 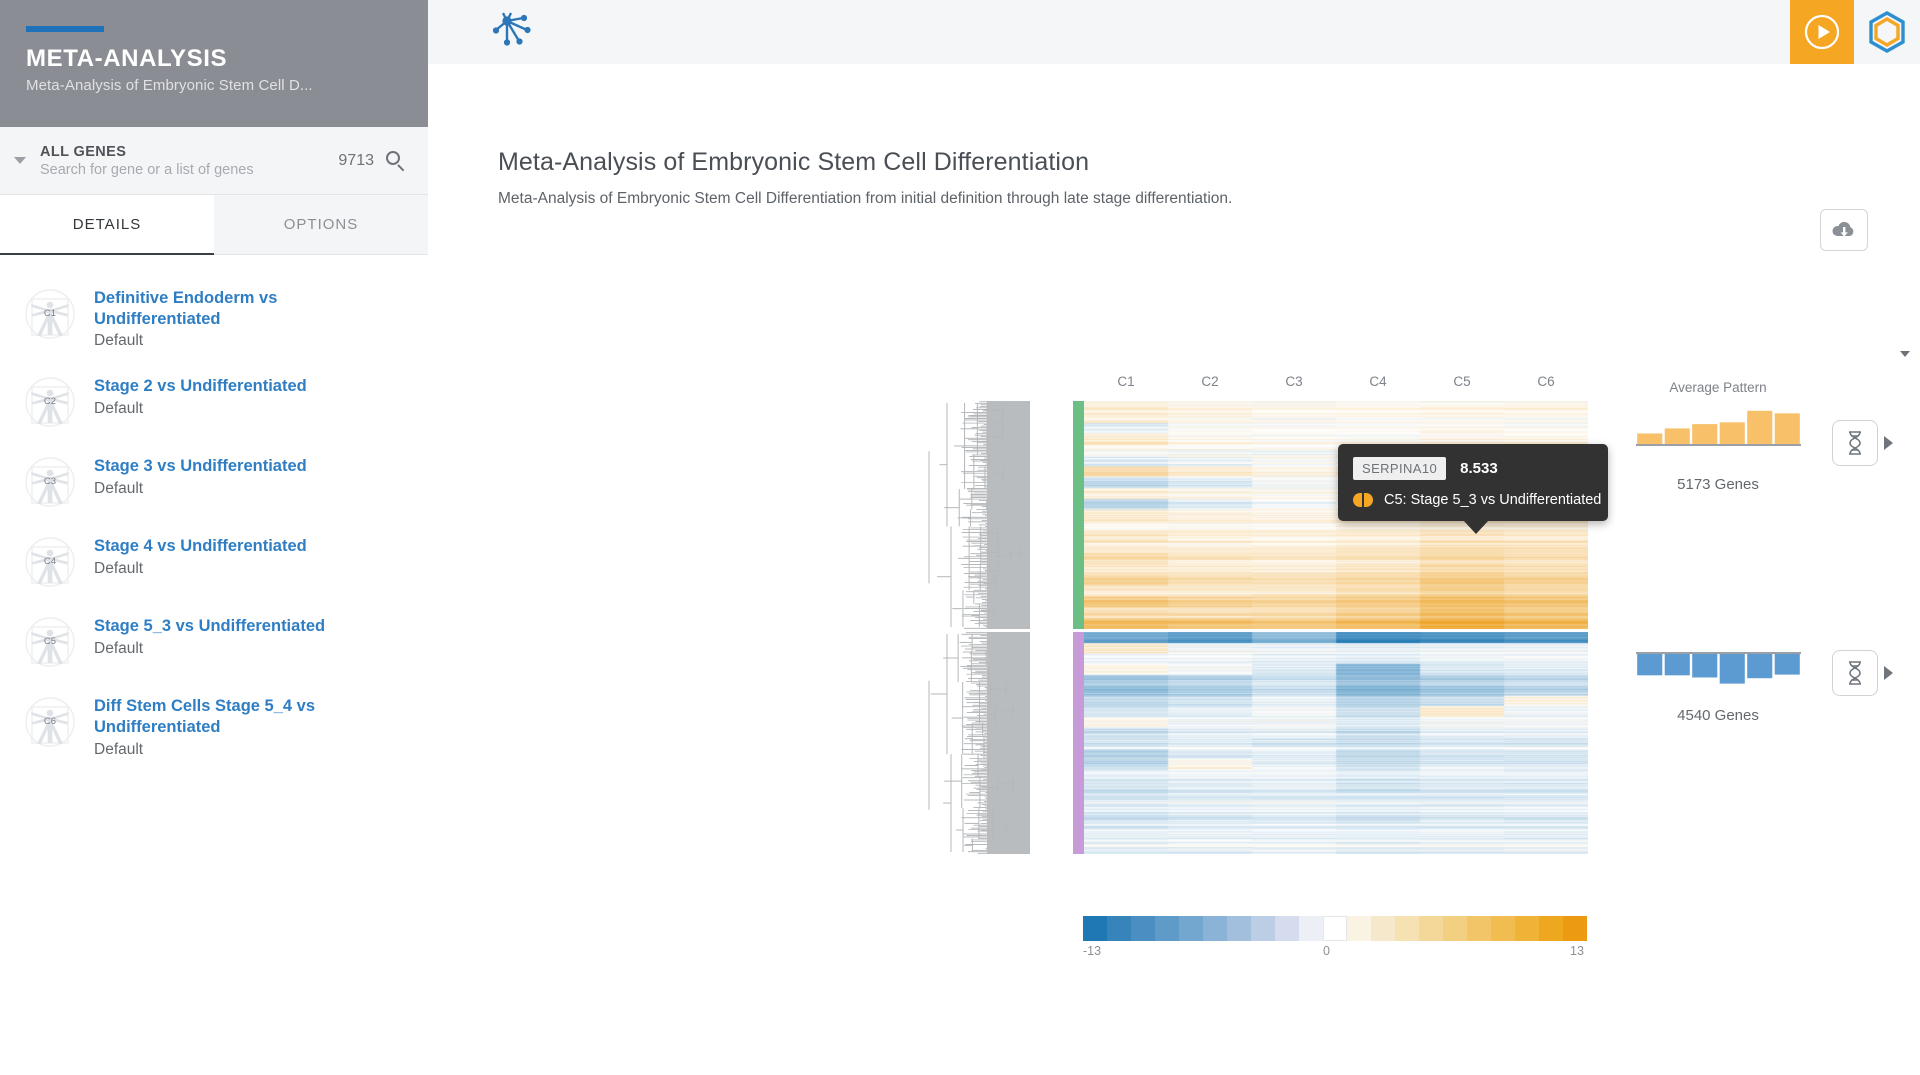 I want to click on dna-button-down, so click(x=1855, y=673).